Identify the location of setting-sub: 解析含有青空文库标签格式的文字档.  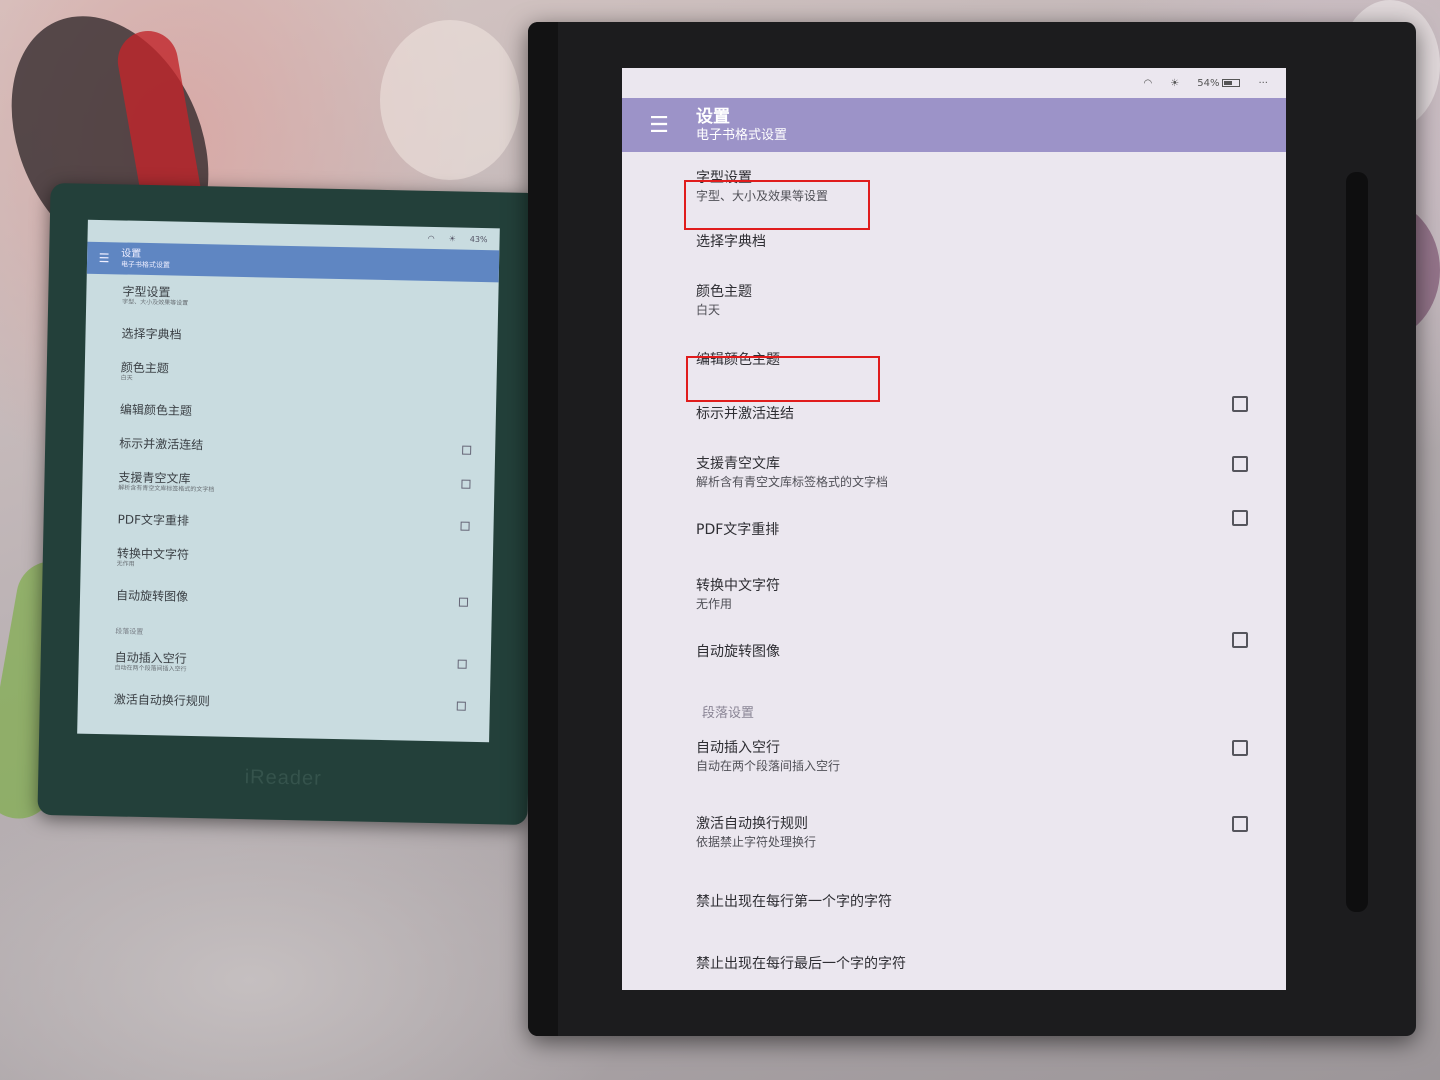
(792, 482).